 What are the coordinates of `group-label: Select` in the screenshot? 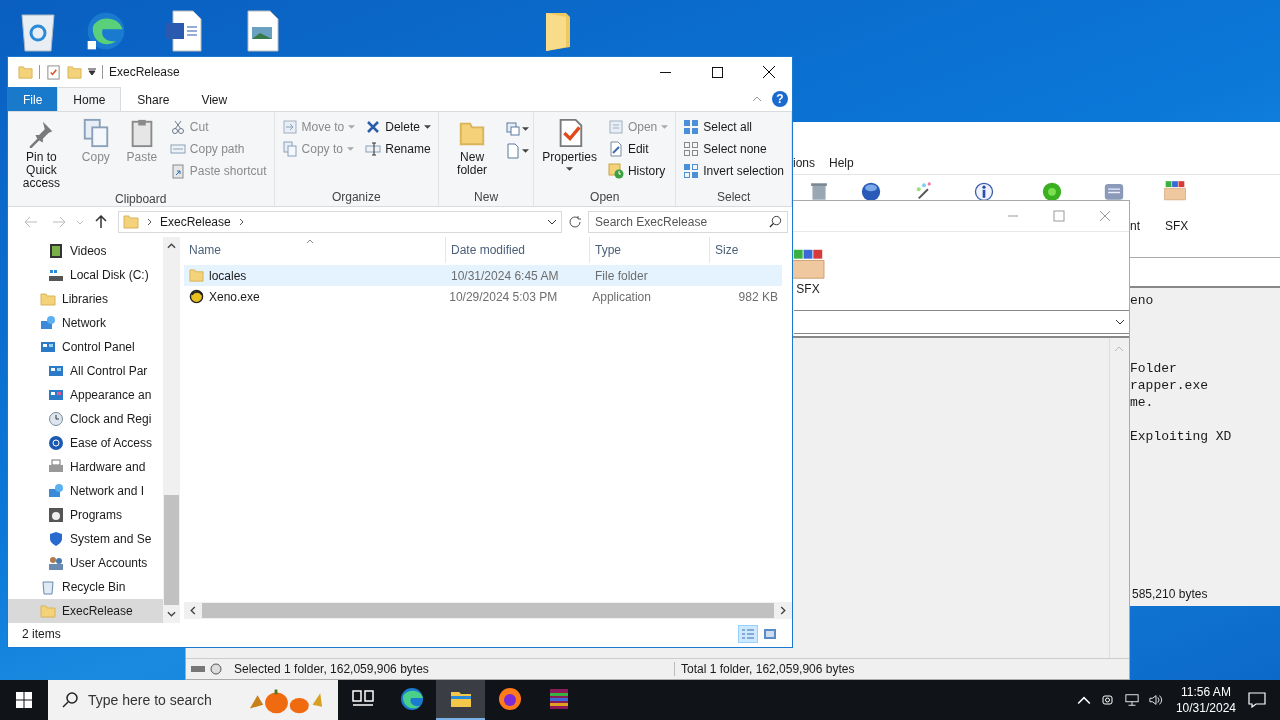 It's located at (733, 198).